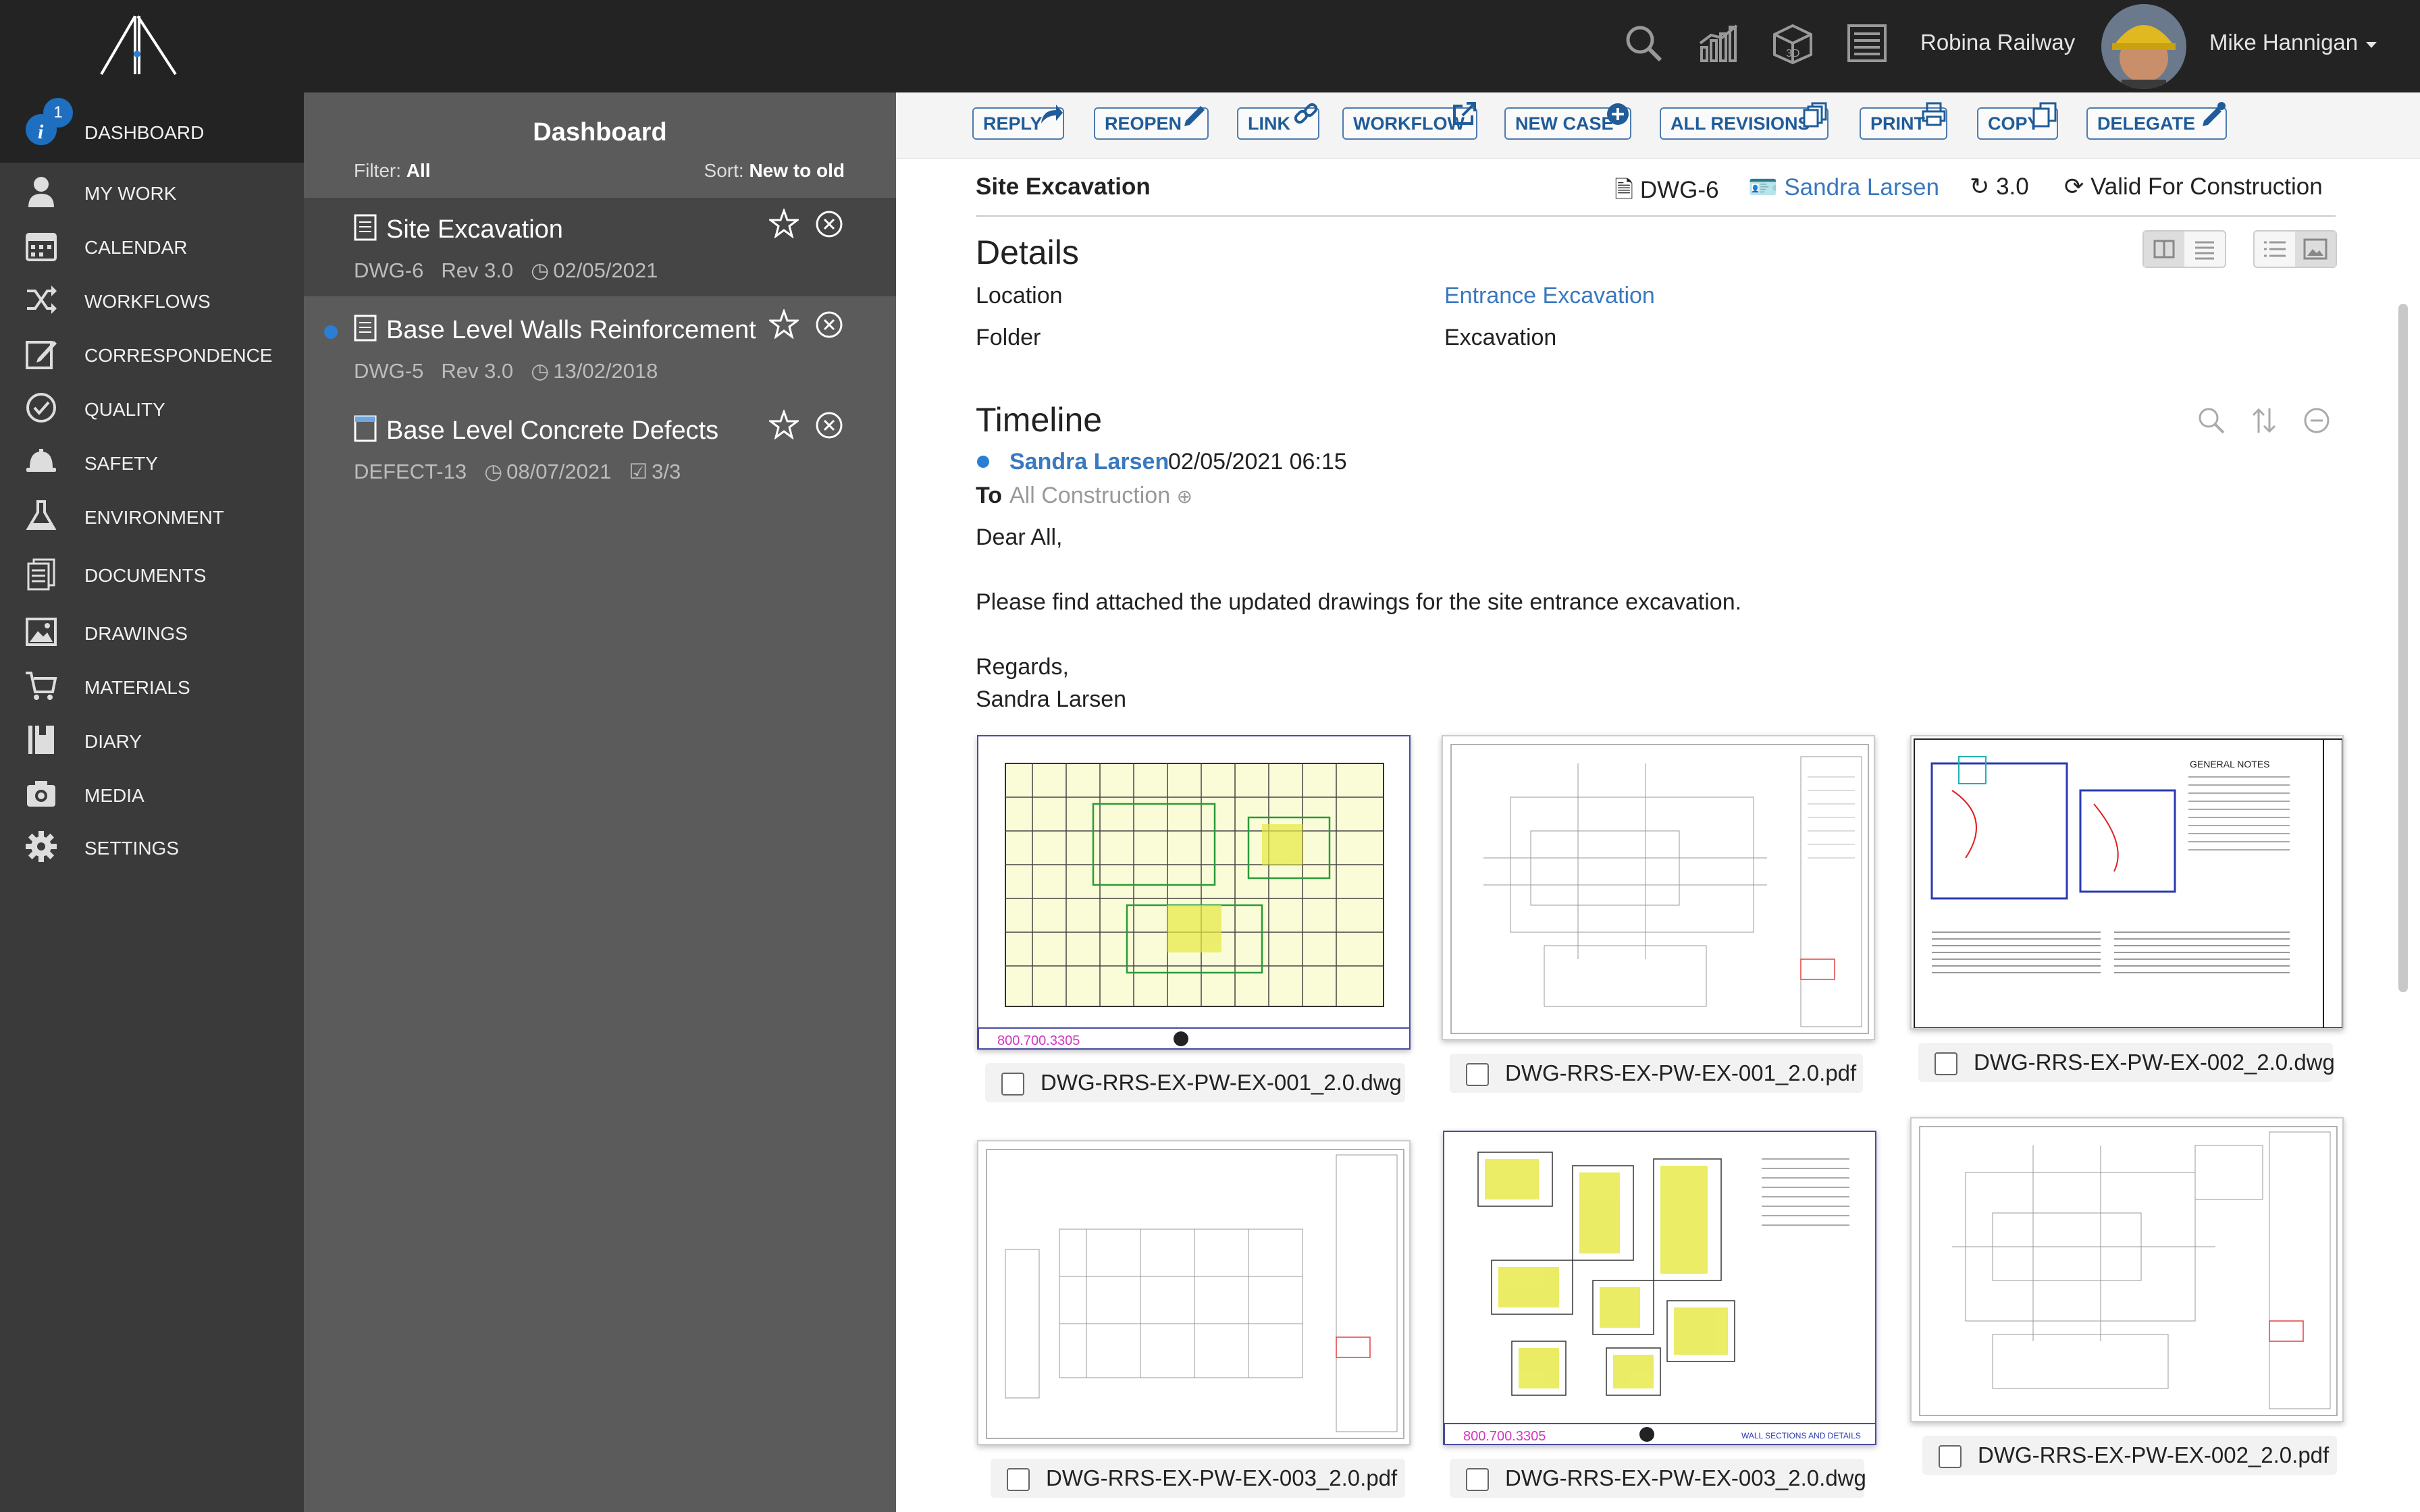 The width and height of the screenshot is (2420, 1512). What do you see at coordinates (1656, 1073) in the screenshot?
I see `attachment-file: DWG-RRS-EX-PW-EX-001_2.0.pdf` at bounding box center [1656, 1073].